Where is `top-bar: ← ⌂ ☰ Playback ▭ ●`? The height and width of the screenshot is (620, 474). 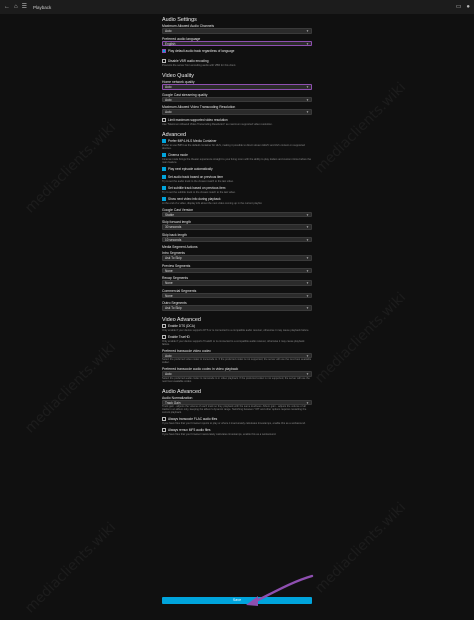
top-bar: ← ⌂ ☰ Playback ▭ ● is located at coordinates (237, 7).